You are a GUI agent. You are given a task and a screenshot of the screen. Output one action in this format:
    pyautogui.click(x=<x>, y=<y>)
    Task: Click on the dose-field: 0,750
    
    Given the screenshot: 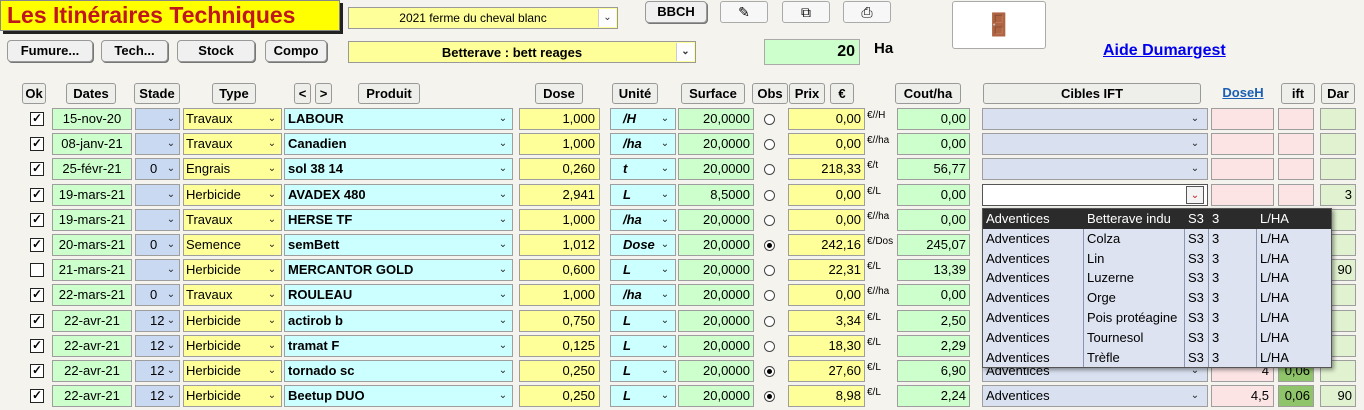 What is the action you would take?
    pyautogui.click(x=559, y=320)
    